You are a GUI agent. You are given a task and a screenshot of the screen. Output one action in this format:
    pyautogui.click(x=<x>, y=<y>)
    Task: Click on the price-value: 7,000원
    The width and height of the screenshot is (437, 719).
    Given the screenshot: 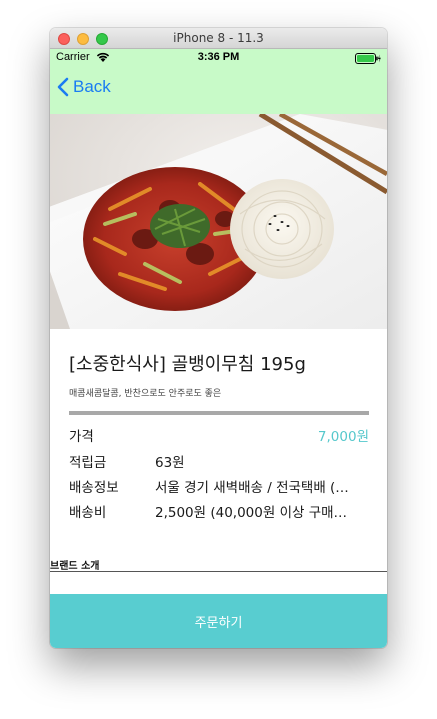 What is the action you would take?
    pyautogui.click(x=343, y=437)
    